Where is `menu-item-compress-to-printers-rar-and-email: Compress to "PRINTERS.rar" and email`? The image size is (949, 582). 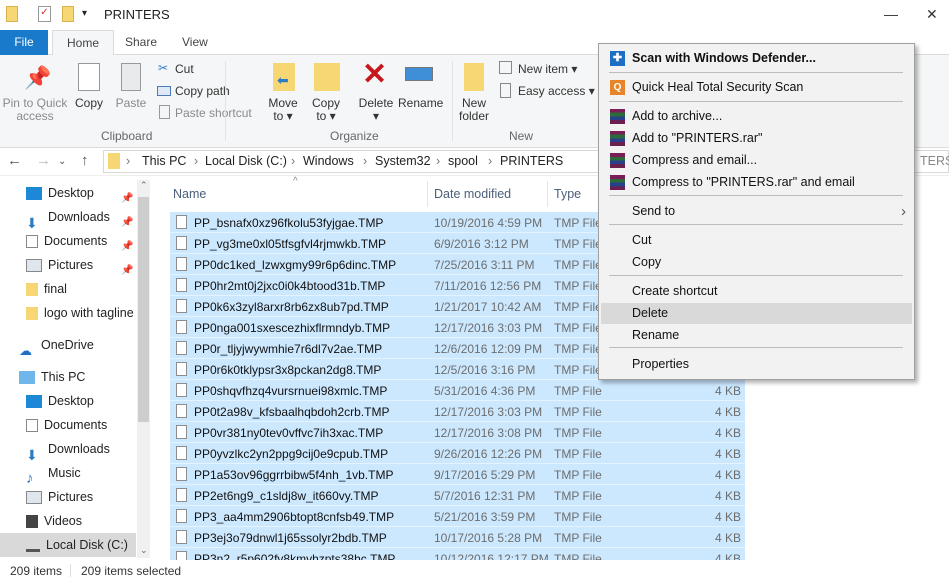
menu-item-compress-to-printers-rar-and-email: Compress to "PRINTERS.rar" and email is located at coordinates (756, 182).